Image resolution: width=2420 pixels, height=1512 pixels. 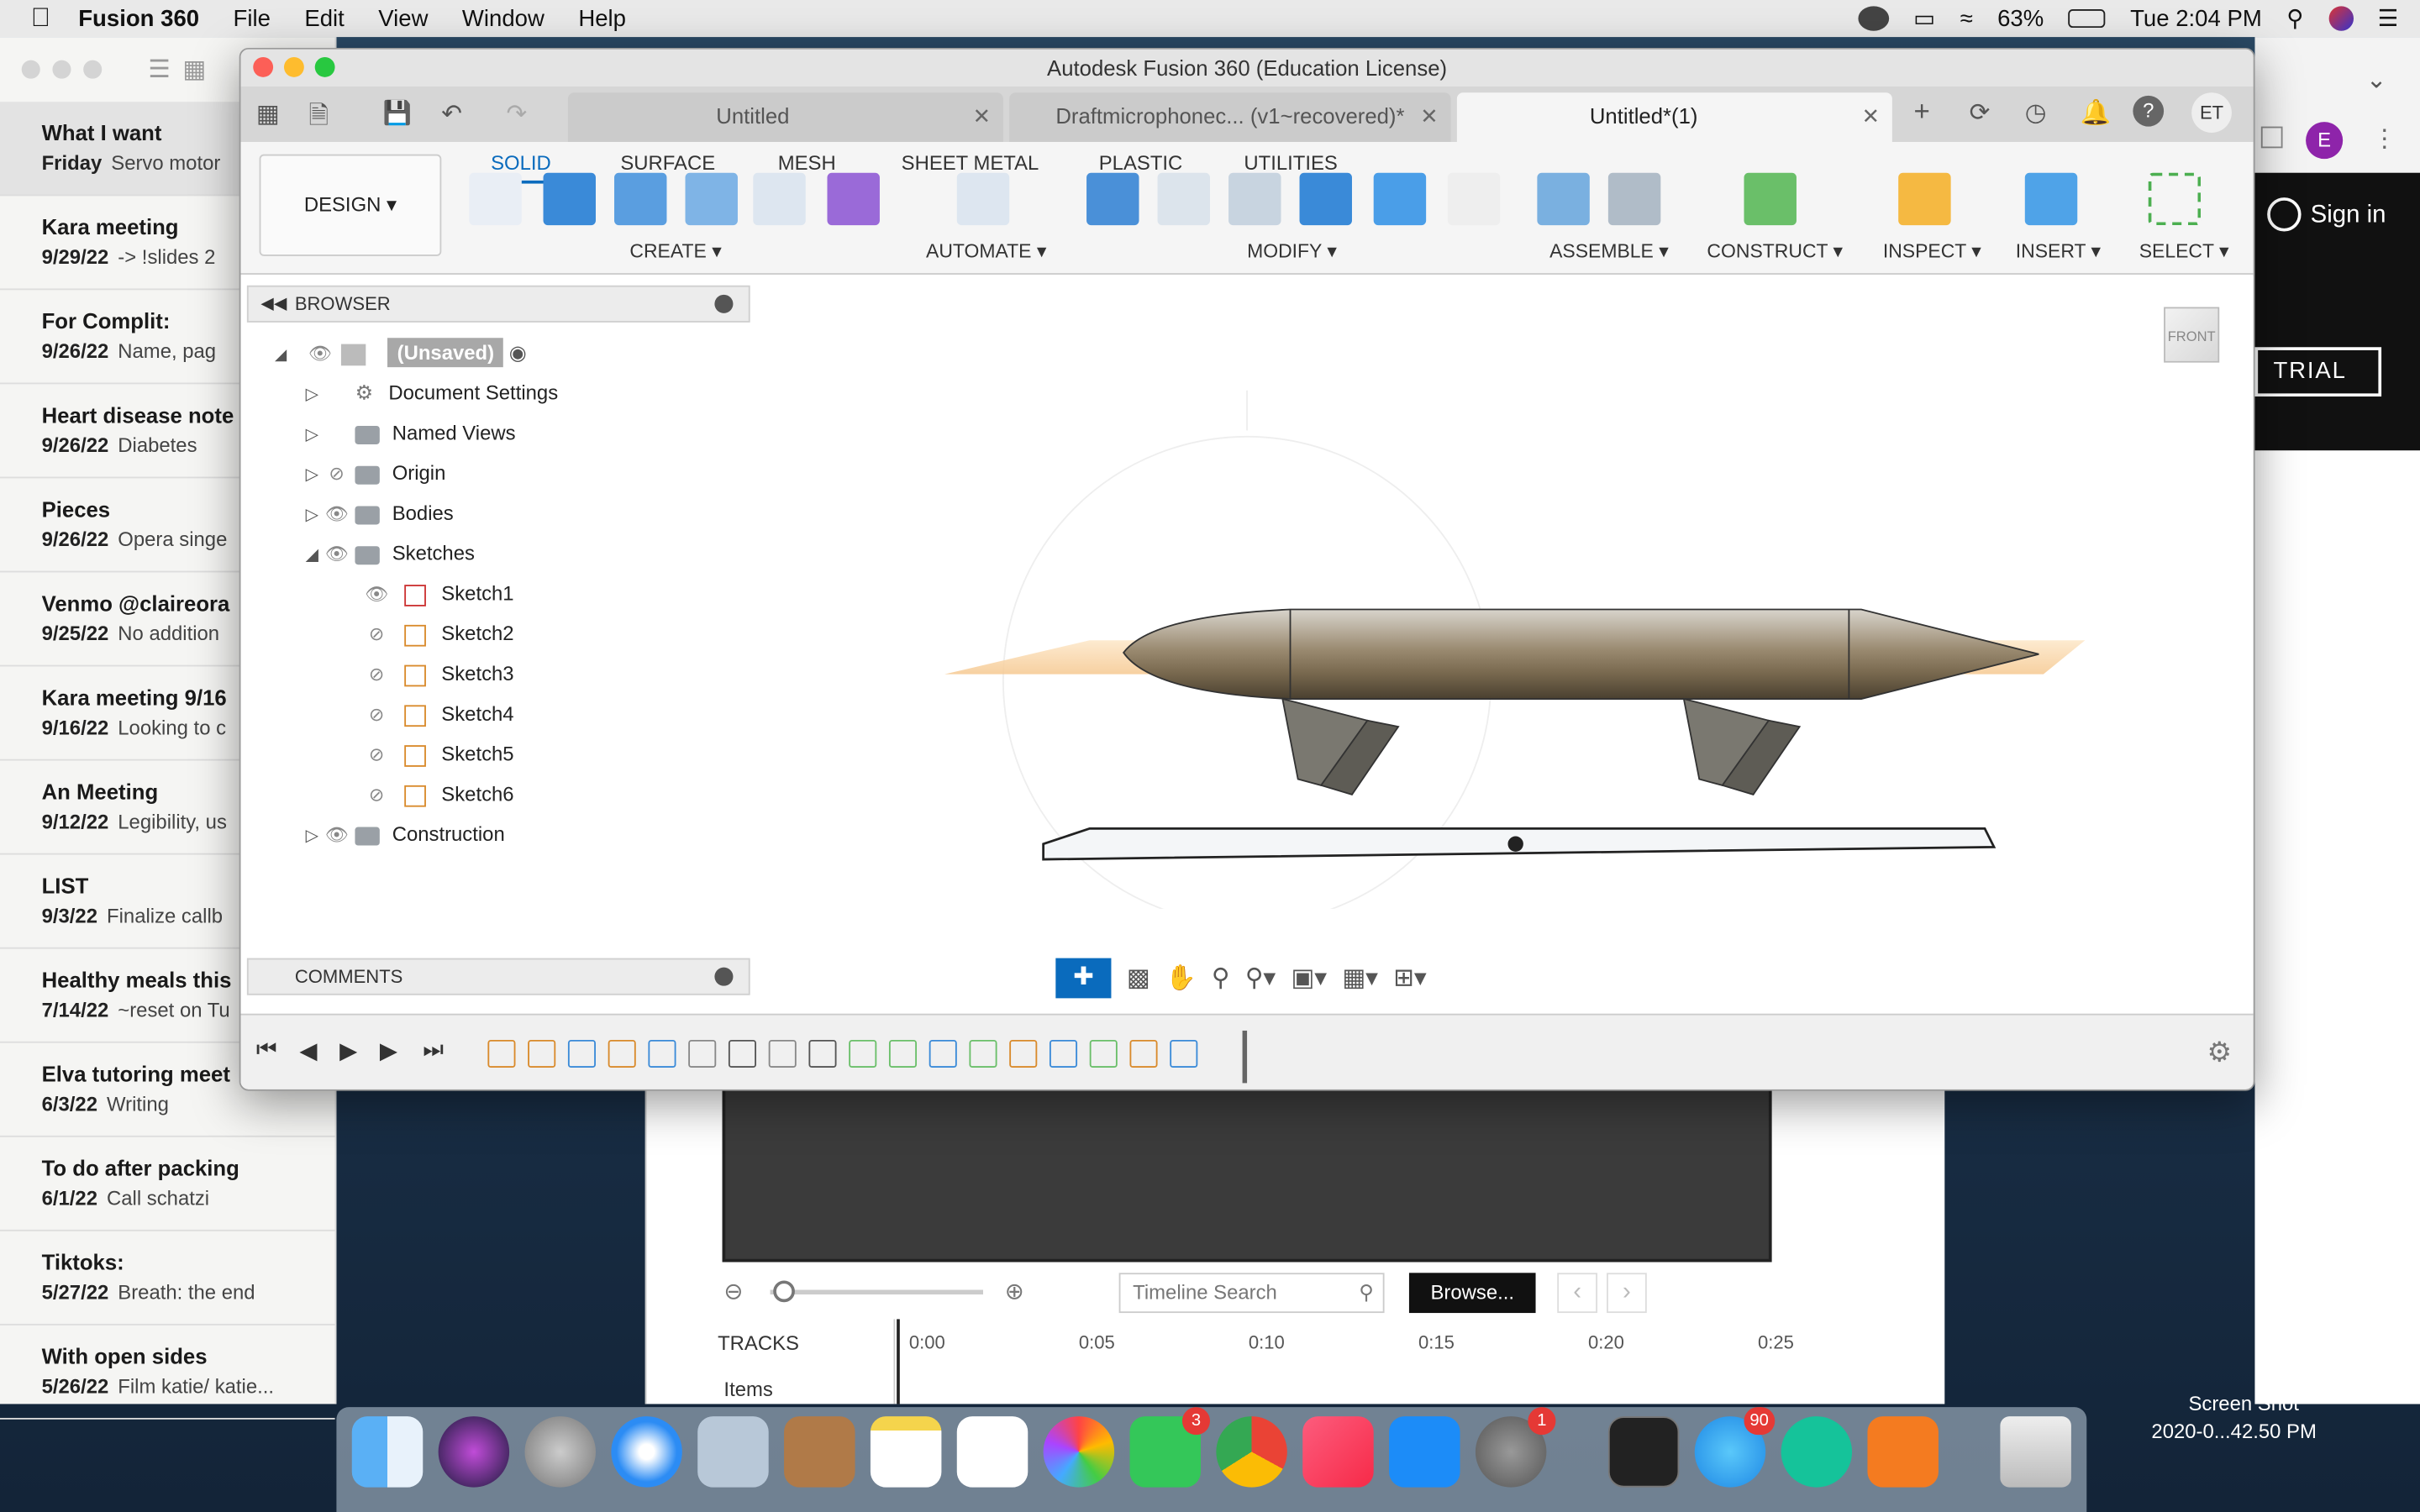 What do you see at coordinates (2051, 199) in the screenshot?
I see `insert-image-icon` at bounding box center [2051, 199].